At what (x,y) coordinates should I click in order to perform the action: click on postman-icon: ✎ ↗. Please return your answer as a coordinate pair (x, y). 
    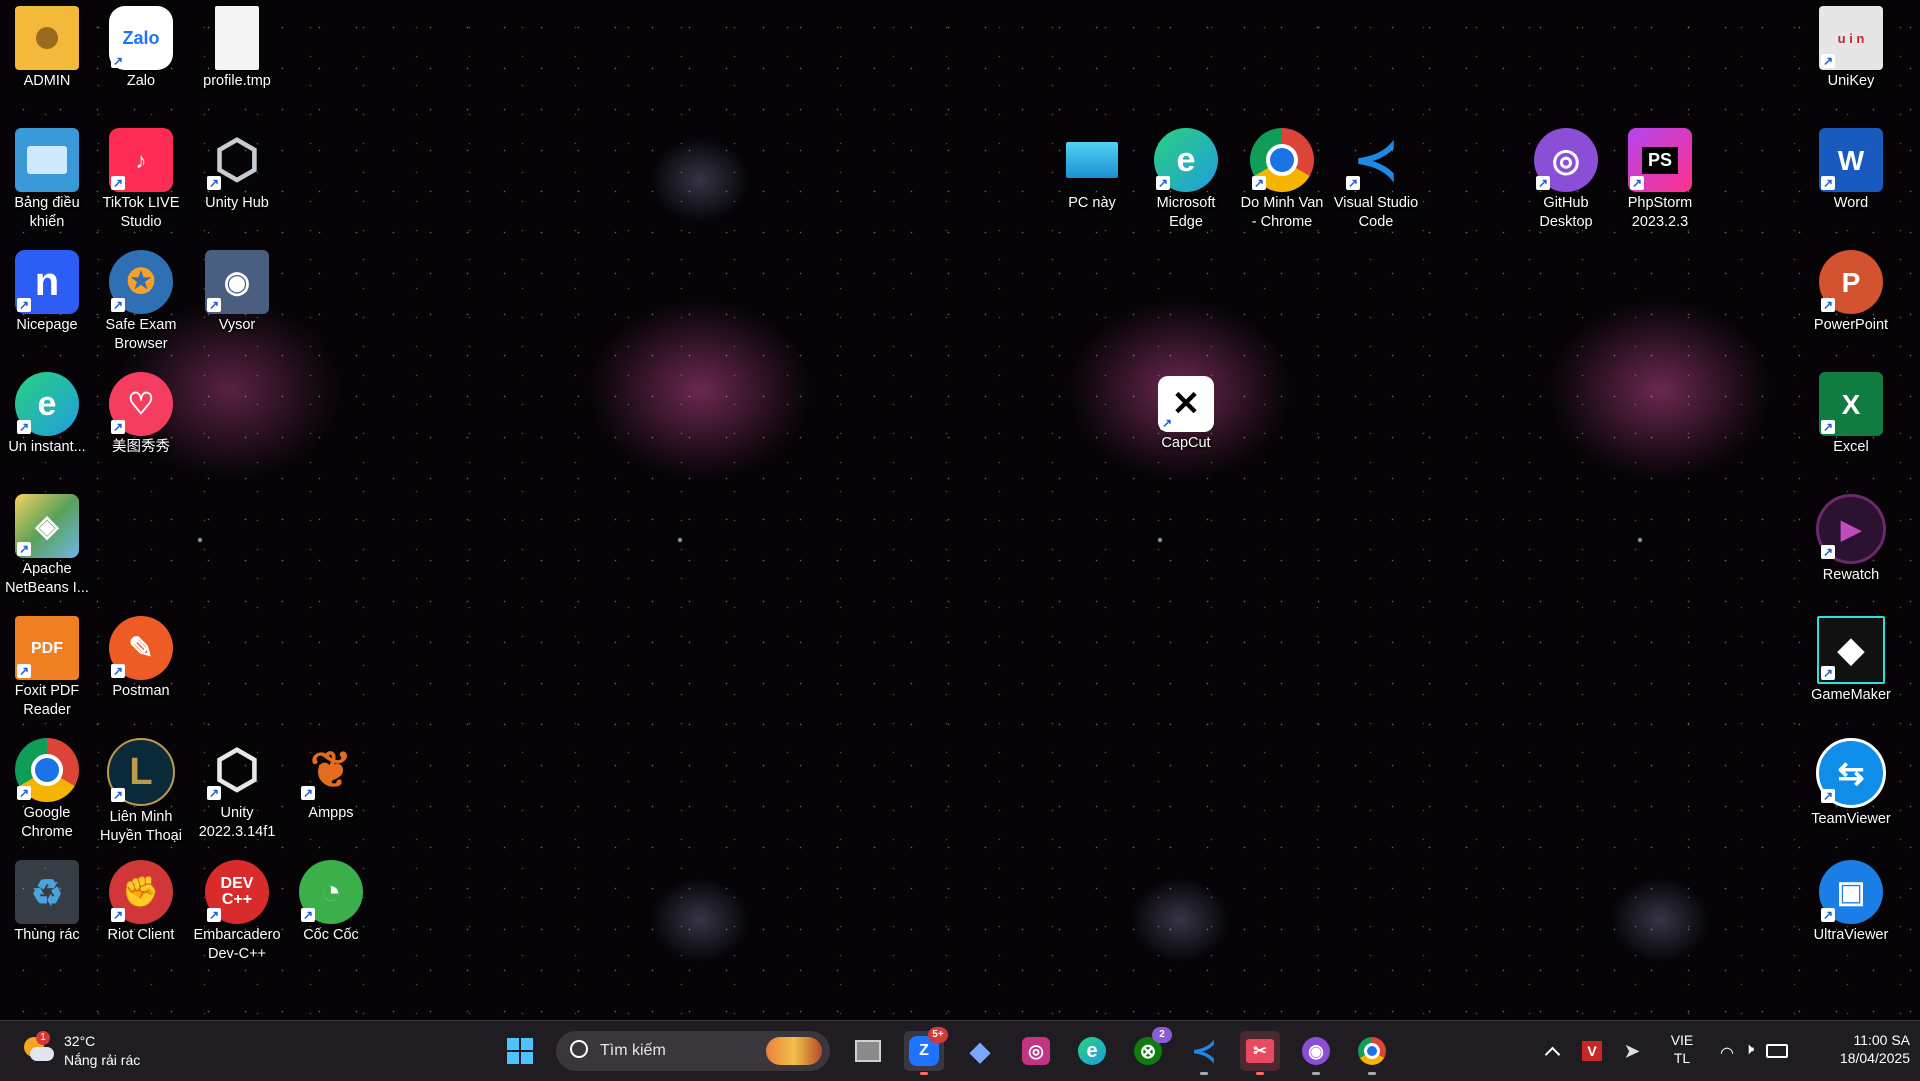
    Looking at the image, I should click on (141, 648).